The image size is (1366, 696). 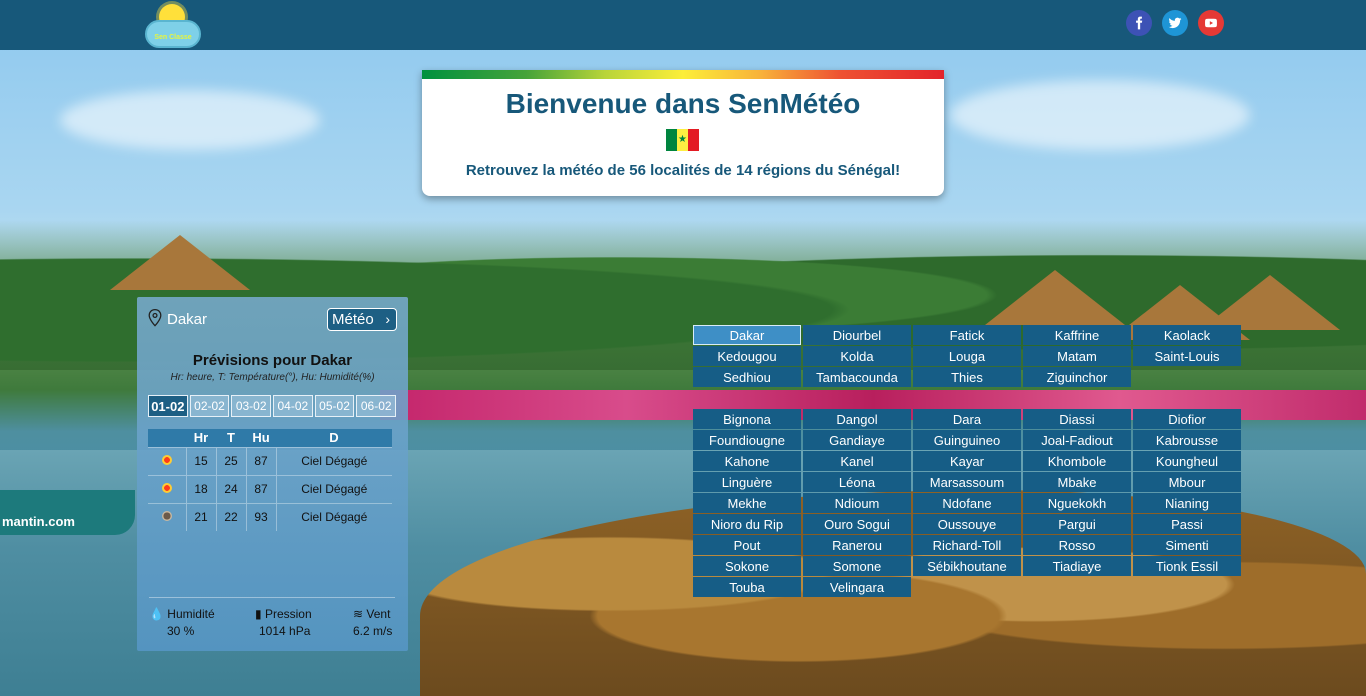 What do you see at coordinates (230, 460) in the screenshot?
I see `cell-t: 25` at bounding box center [230, 460].